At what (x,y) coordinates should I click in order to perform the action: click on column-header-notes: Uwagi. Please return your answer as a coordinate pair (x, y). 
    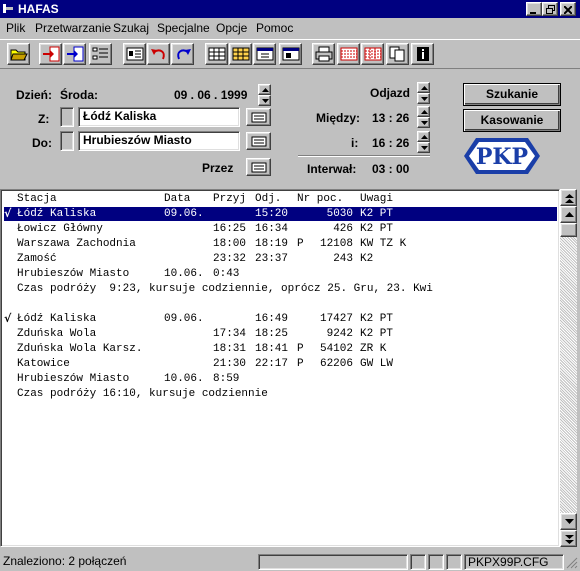
    Looking at the image, I should click on (377, 199).